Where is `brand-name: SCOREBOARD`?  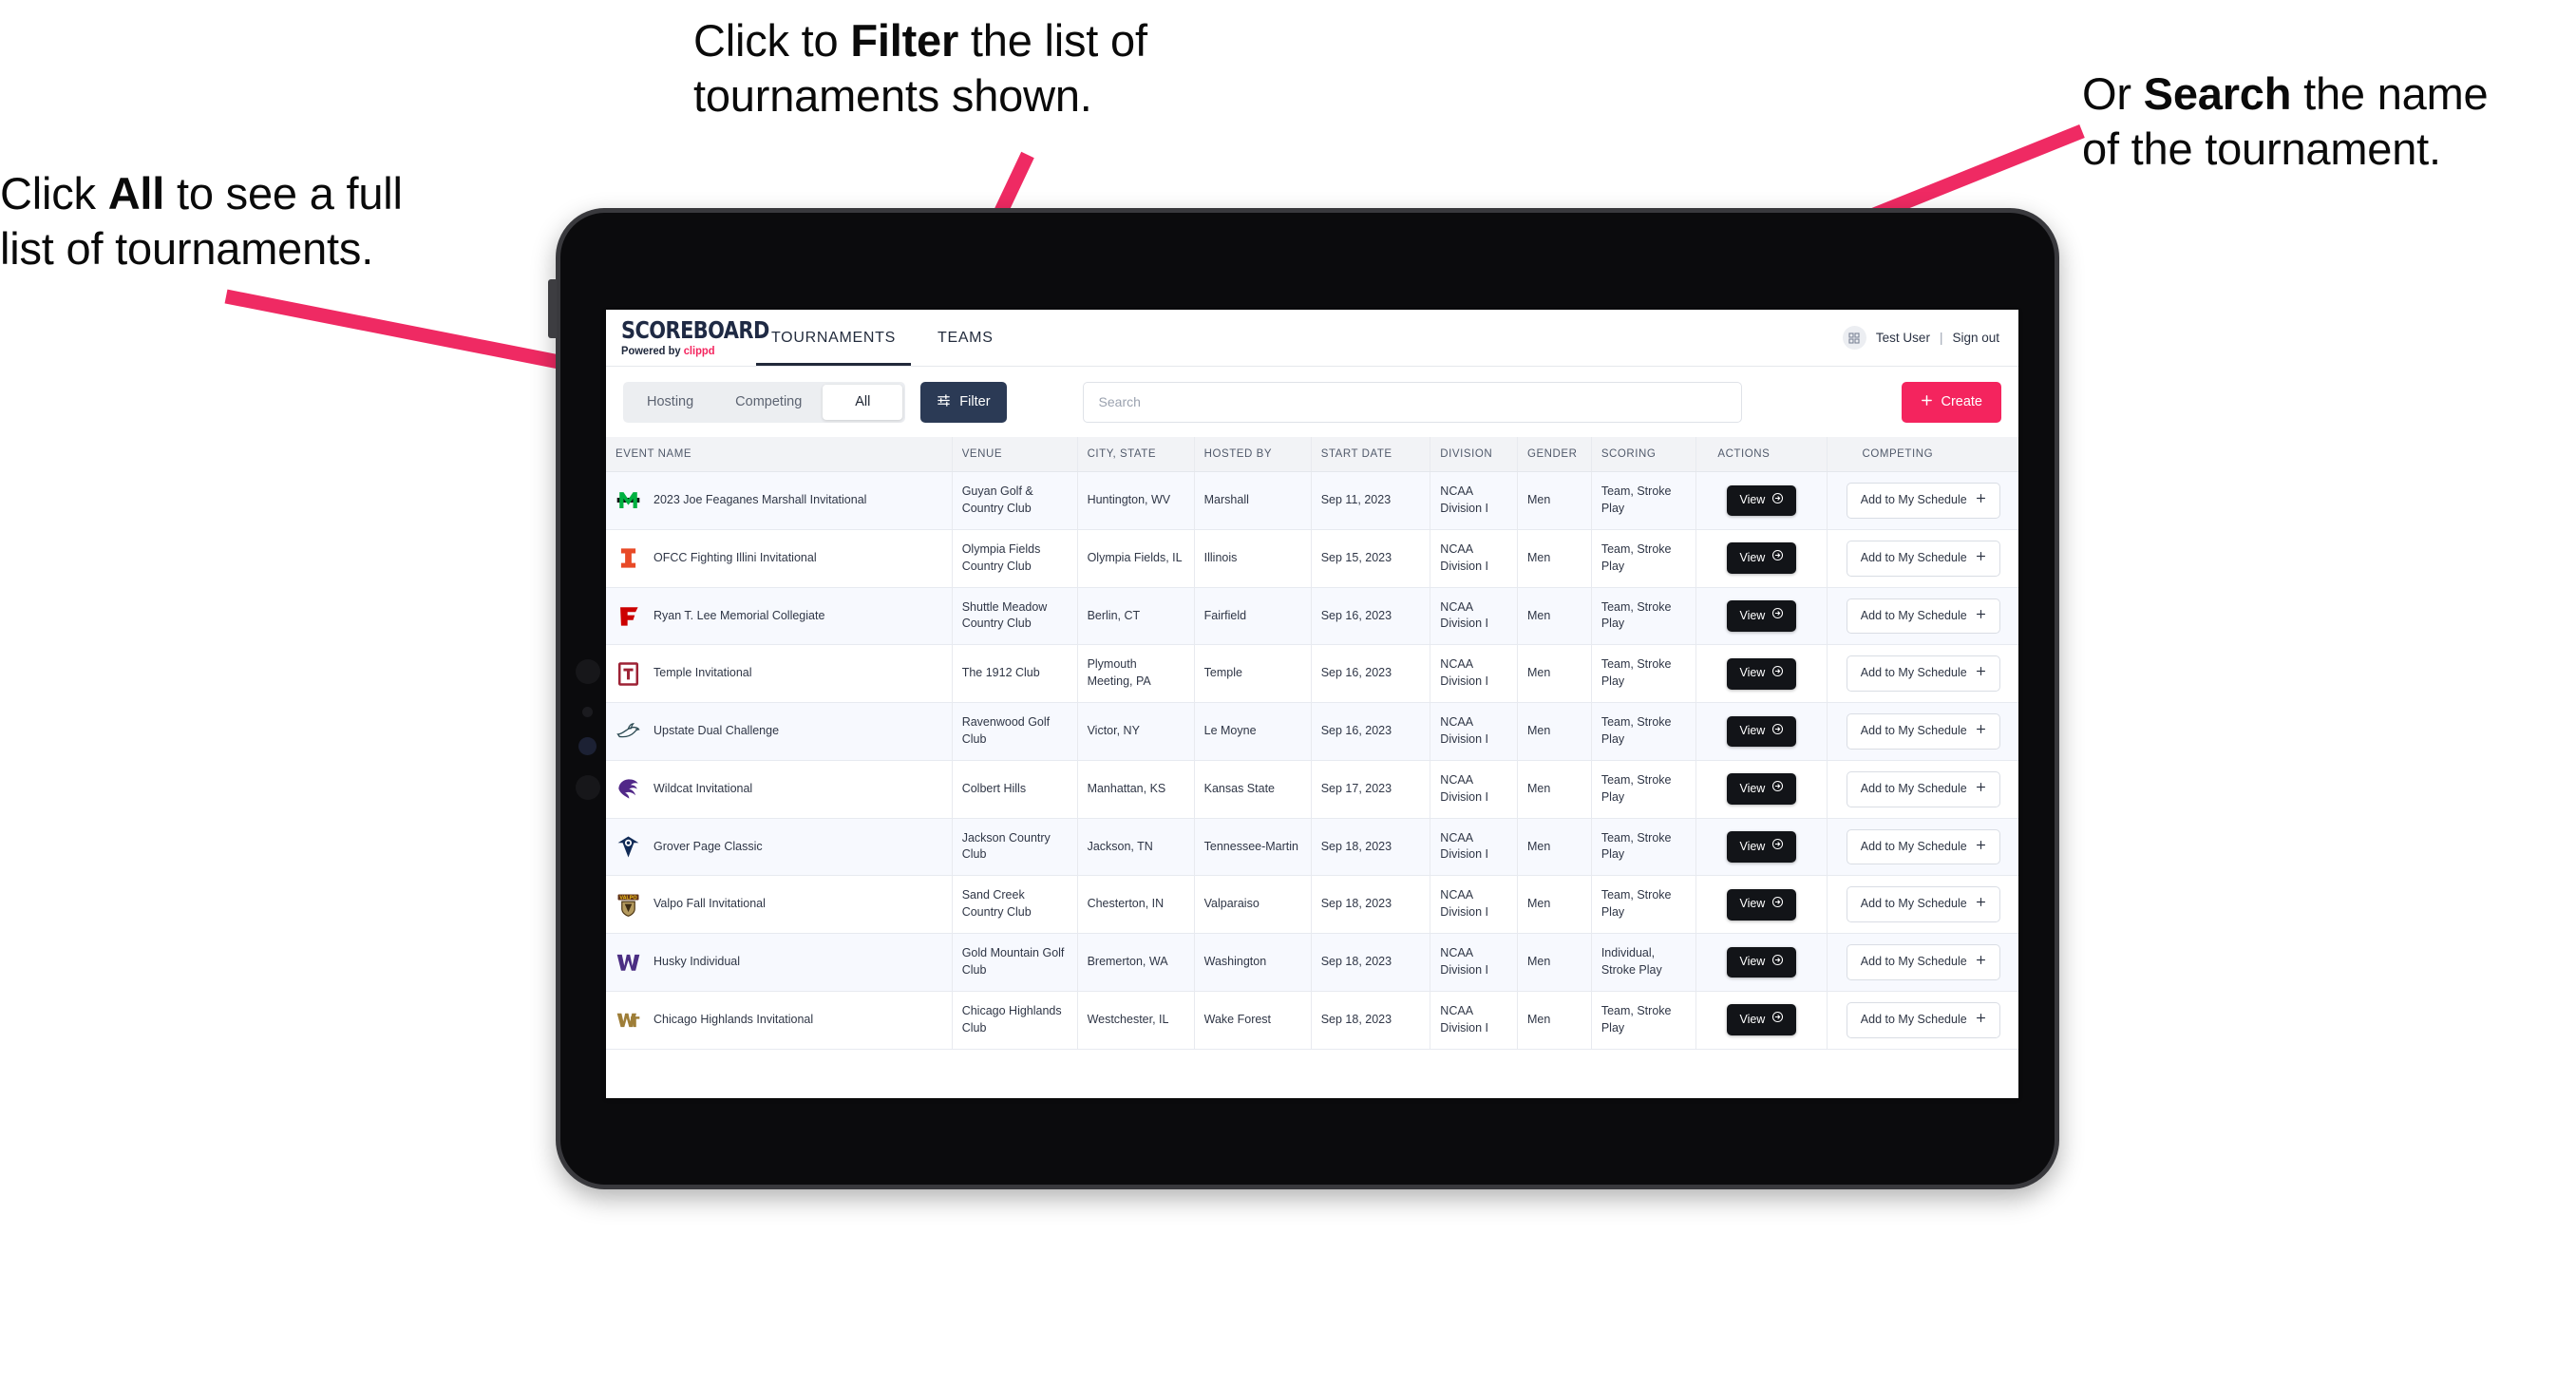 brand-name: SCOREBOARD is located at coordinates (695, 330).